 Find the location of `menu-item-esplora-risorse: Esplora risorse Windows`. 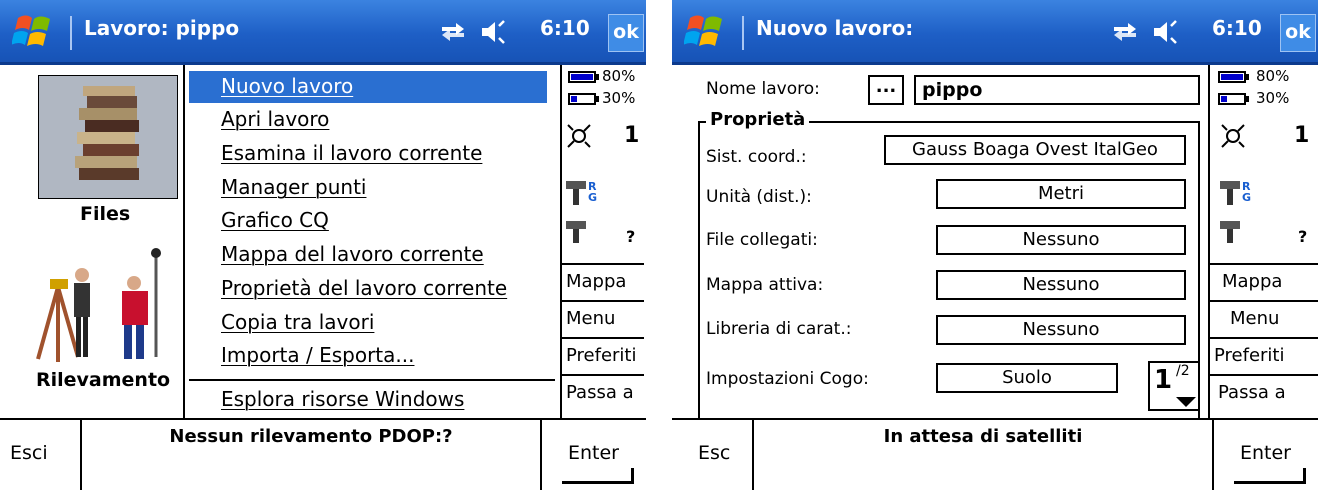

menu-item-esplora-risorse: Esplora risorse Windows is located at coordinates (342, 399).